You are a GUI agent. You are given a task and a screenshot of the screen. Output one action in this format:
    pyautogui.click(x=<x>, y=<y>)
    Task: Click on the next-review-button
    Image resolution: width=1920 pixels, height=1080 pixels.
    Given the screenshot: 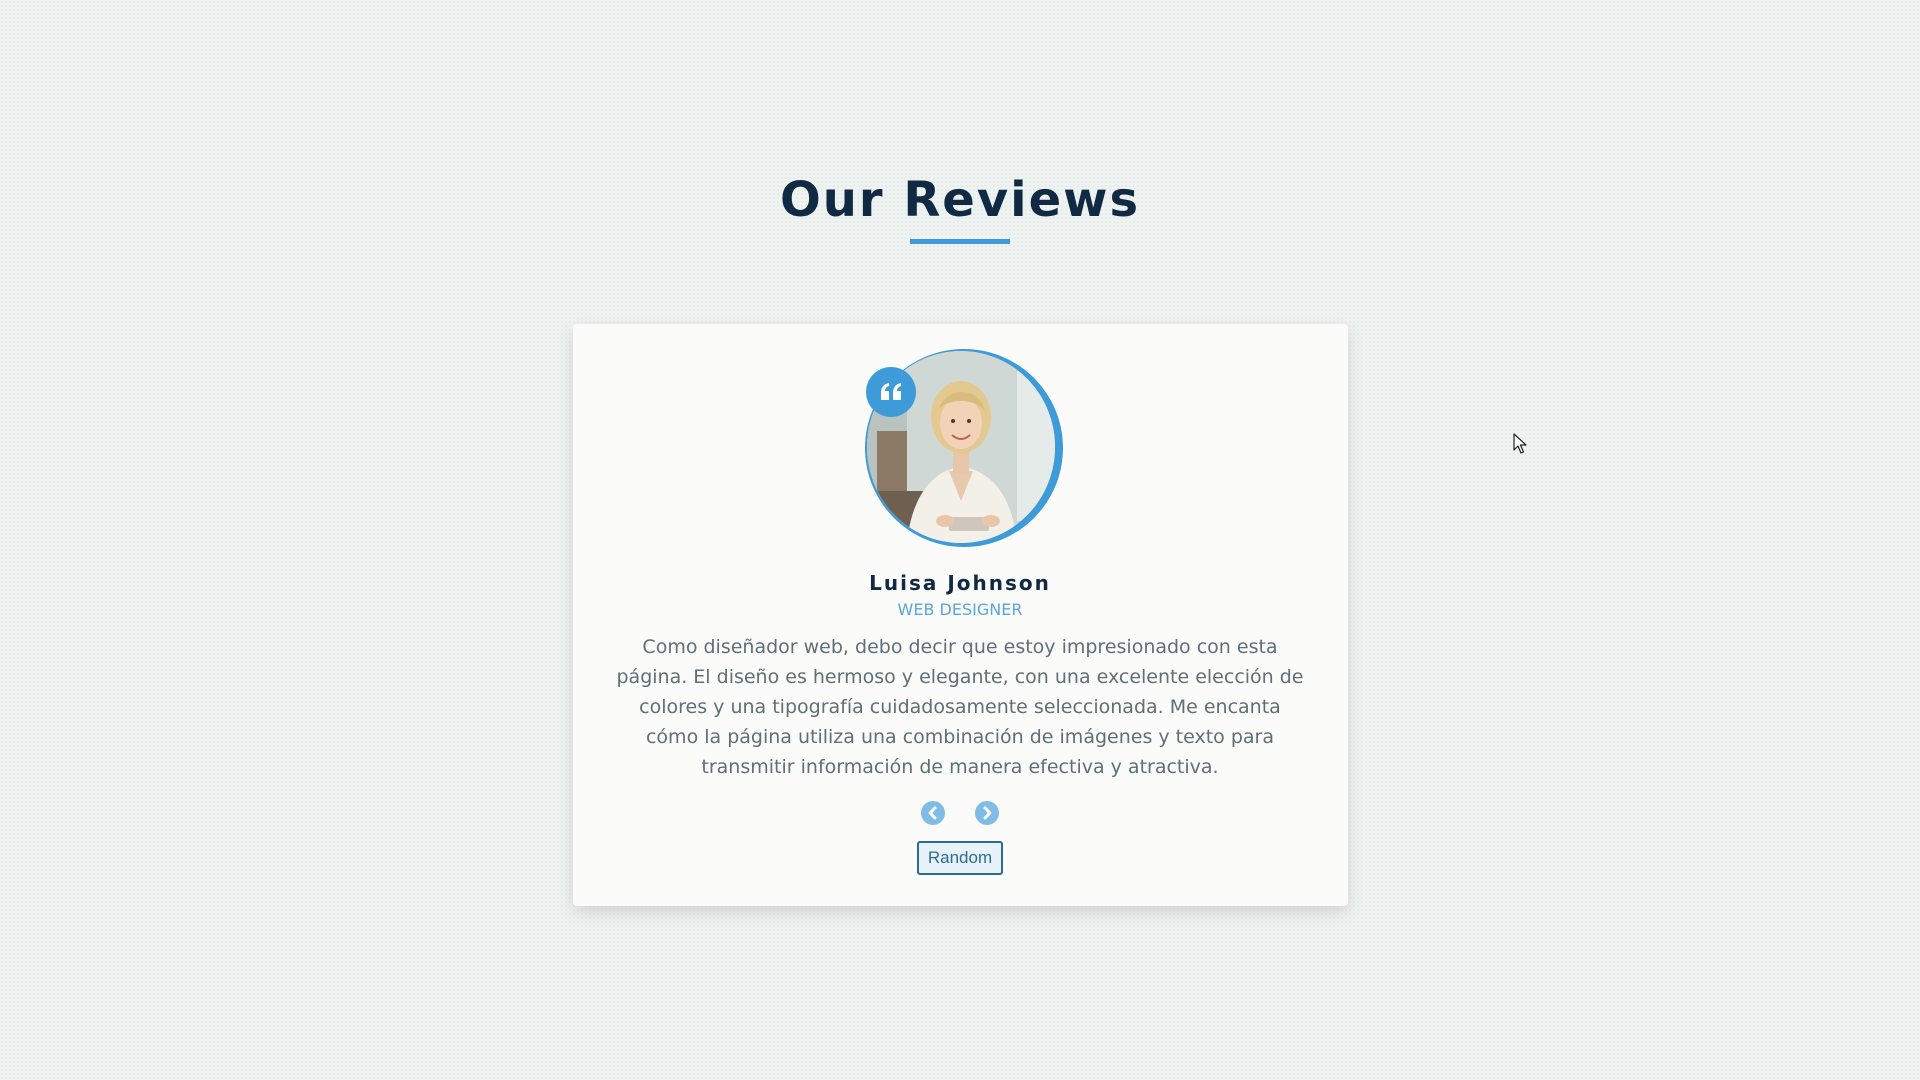 What is the action you would take?
    pyautogui.click(x=987, y=813)
    